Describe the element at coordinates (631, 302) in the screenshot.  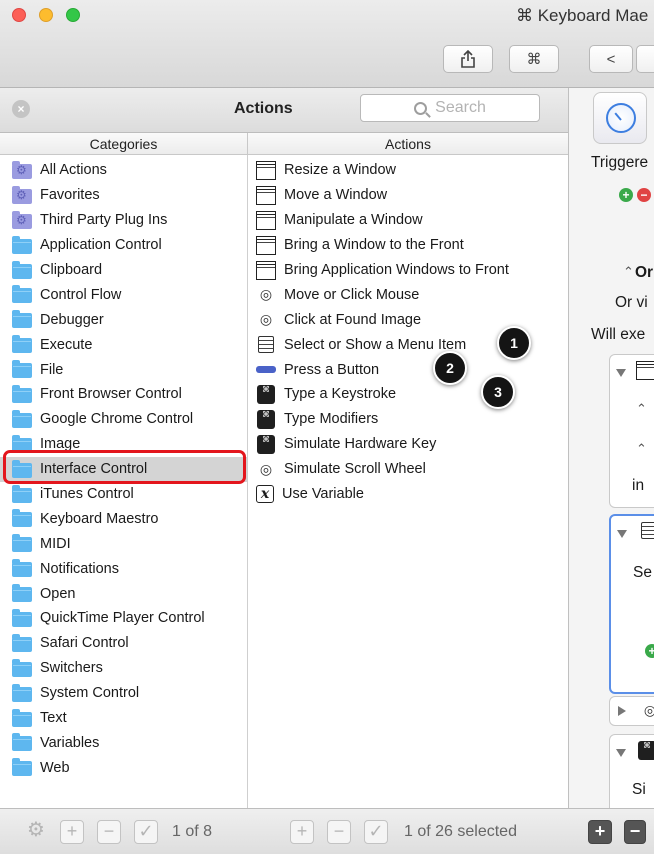
I see `or-vi-label: Or vi` at that location.